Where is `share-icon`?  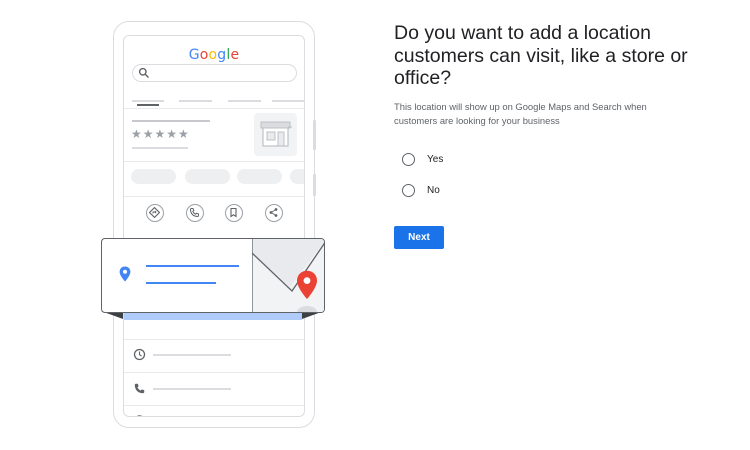 share-icon is located at coordinates (273, 212).